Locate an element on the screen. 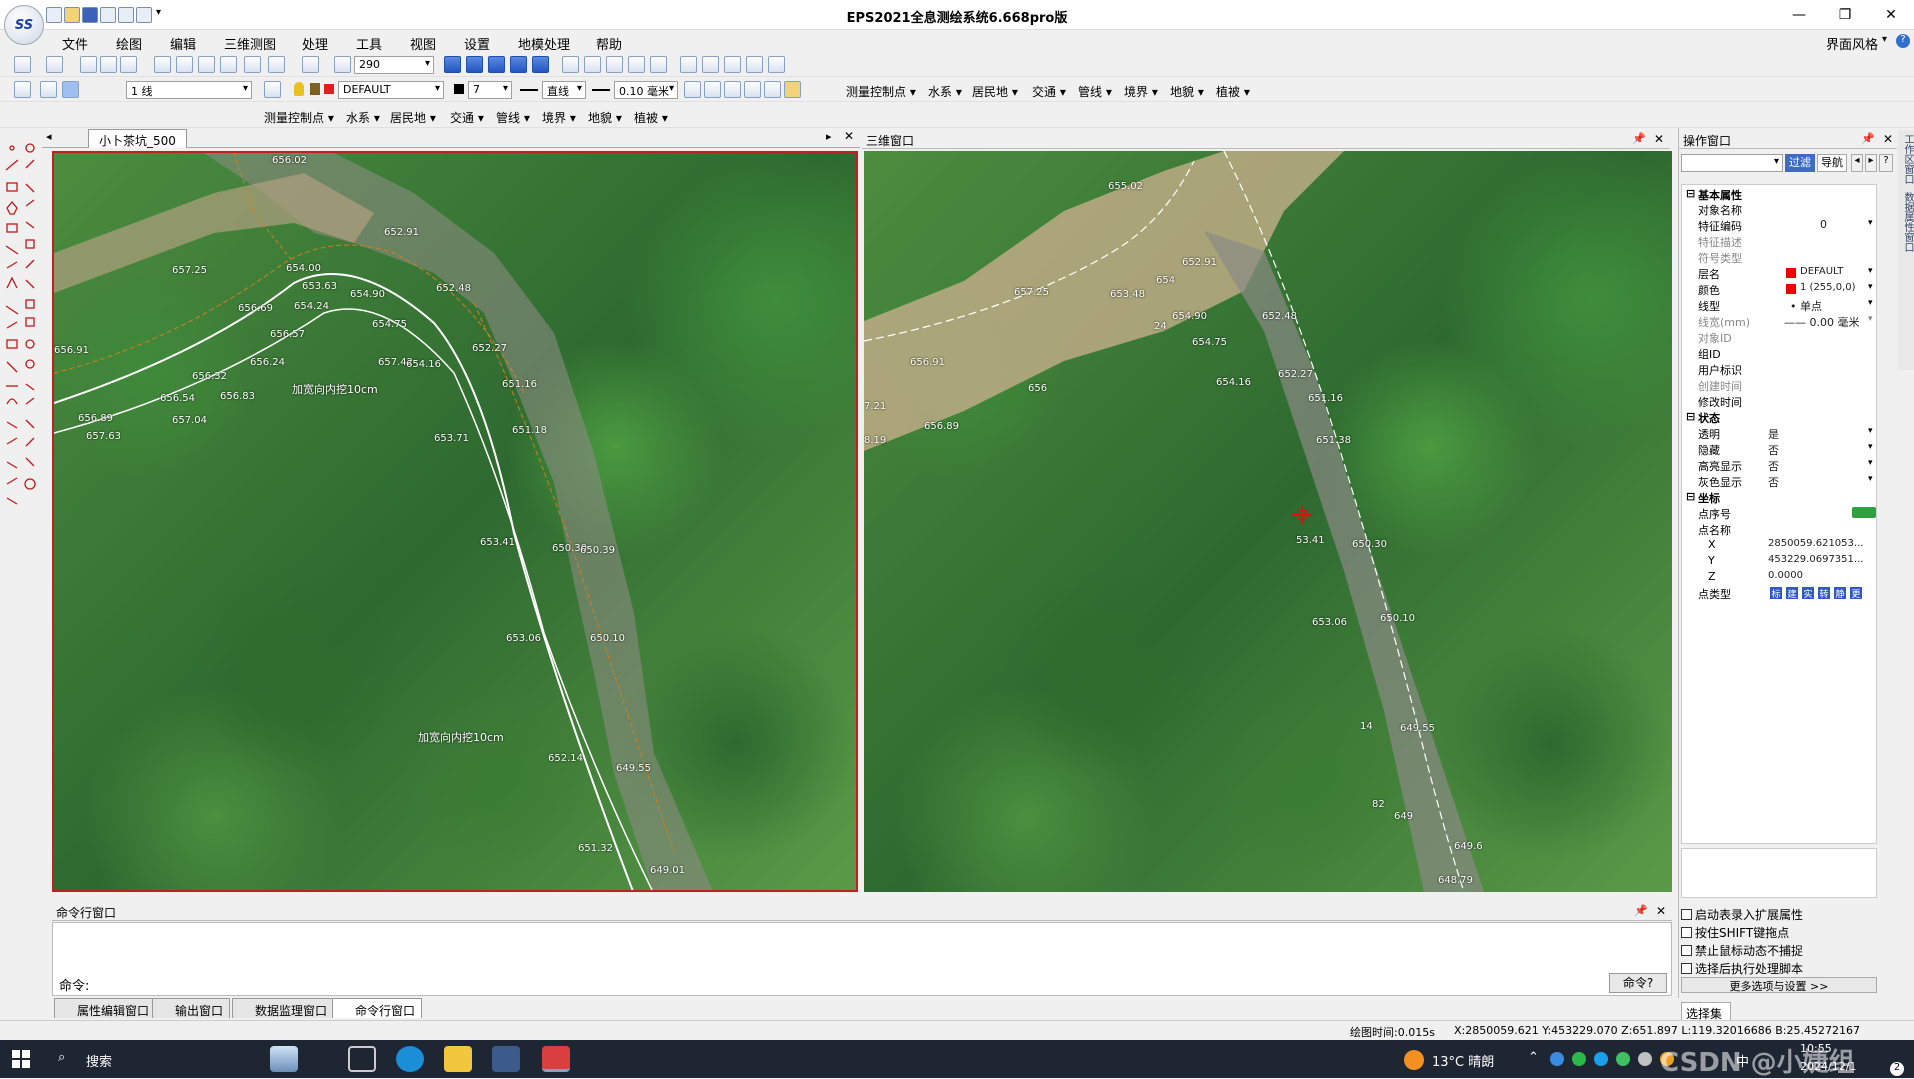 The height and width of the screenshot is (1079, 1914). prop-row: 线宽(mm) —— 0.00 毫米 ▾ is located at coordinates (1777, 321).